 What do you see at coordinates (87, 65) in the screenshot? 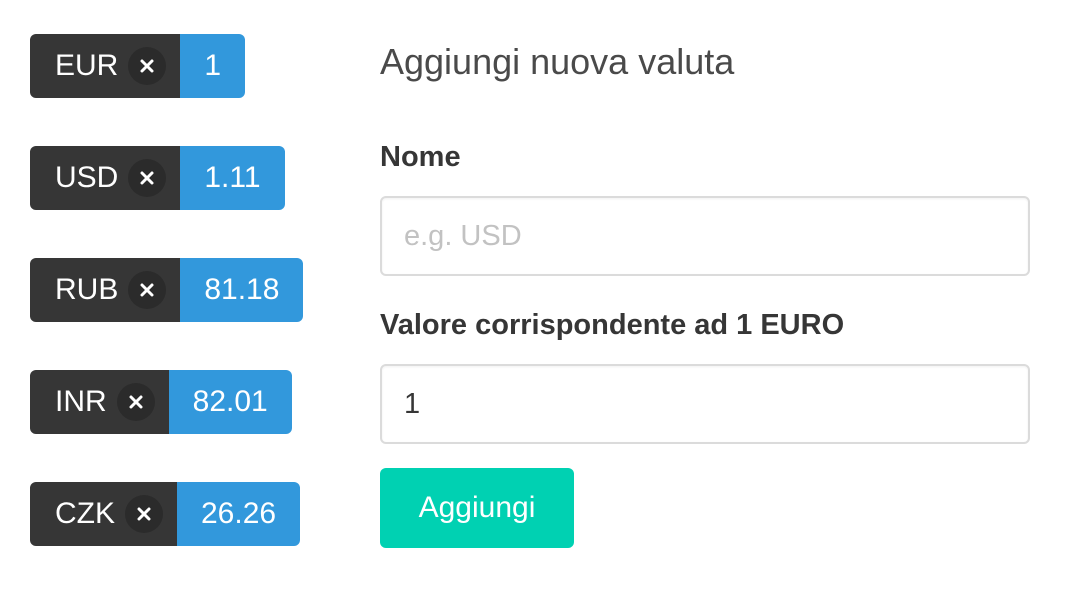
I see `currency-code: EUR` at bounding box center [87, 65].